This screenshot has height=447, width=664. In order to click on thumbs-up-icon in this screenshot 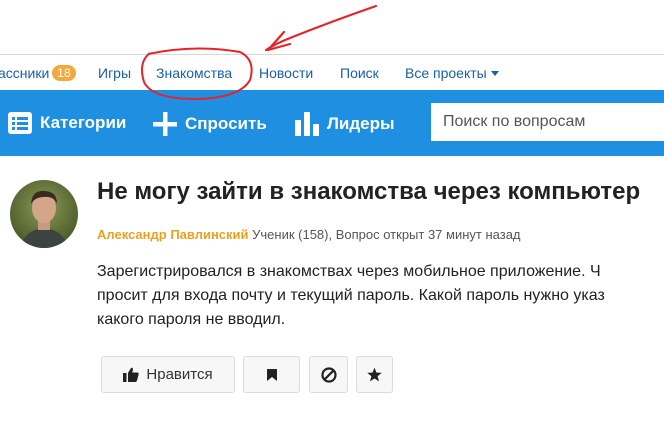, I will do `click(131, 374)`.